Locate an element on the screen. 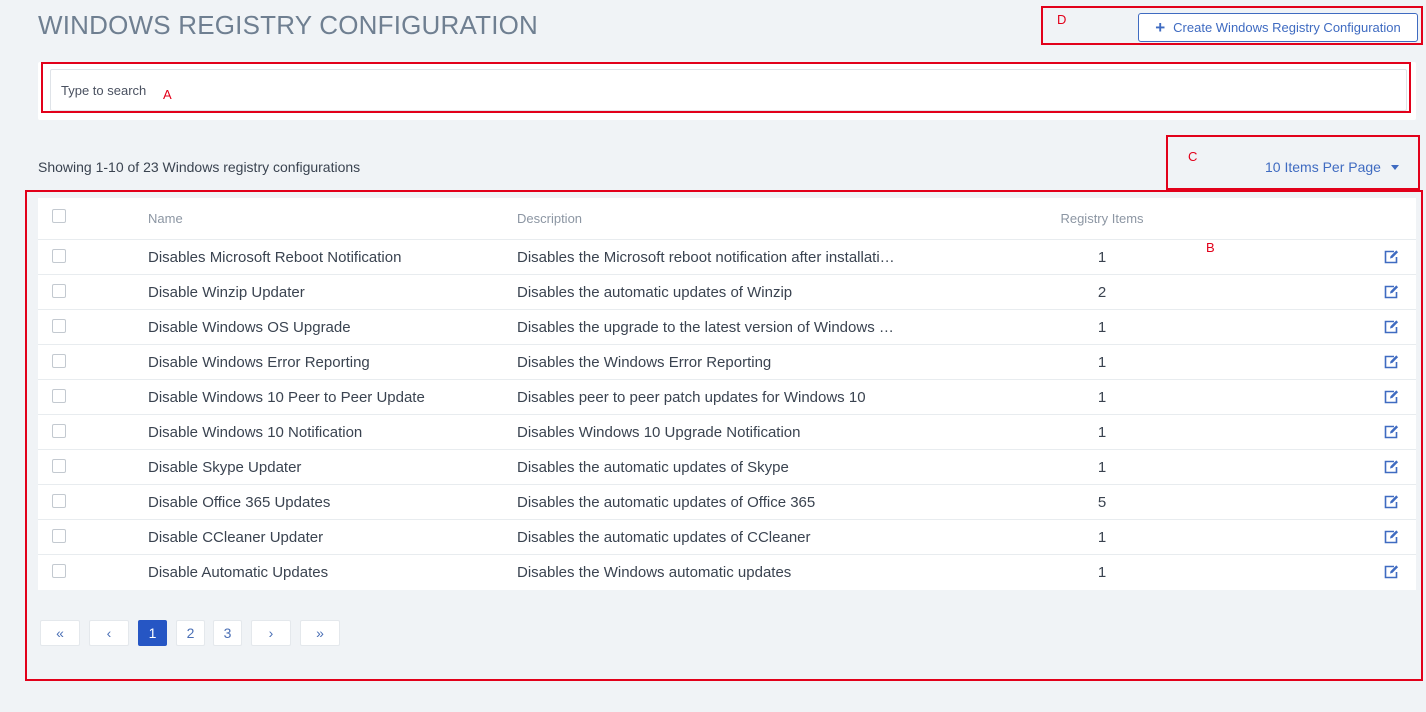 The image size is (1426, 712). page-title: WINDOWS REGISTRY CONFIGURATION is located at coordinates (288, 25).